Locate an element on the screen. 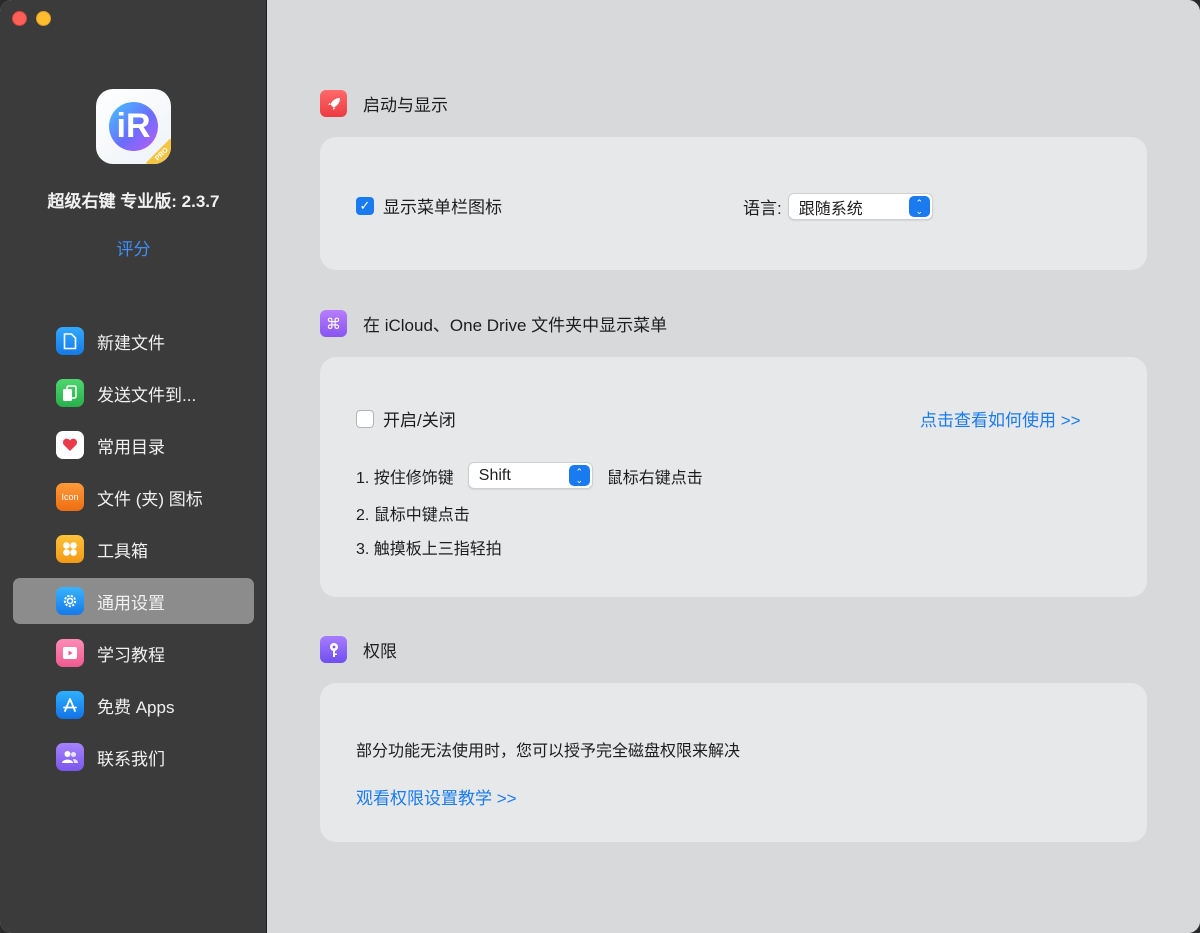 Image resolution: width=1200 pixels, height=933 pixels. sidebar-item-label: 学习教程 is located at coordinates (131, 655).